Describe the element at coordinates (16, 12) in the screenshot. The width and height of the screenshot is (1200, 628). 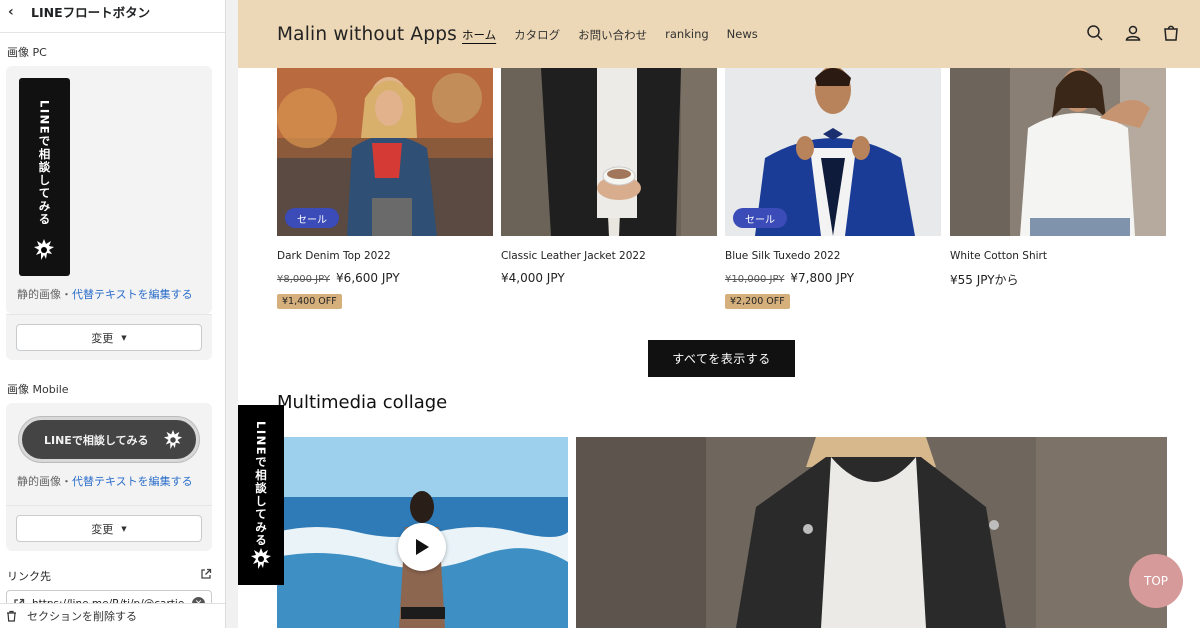
I see `back-chevron-icon: ‹` at that location.